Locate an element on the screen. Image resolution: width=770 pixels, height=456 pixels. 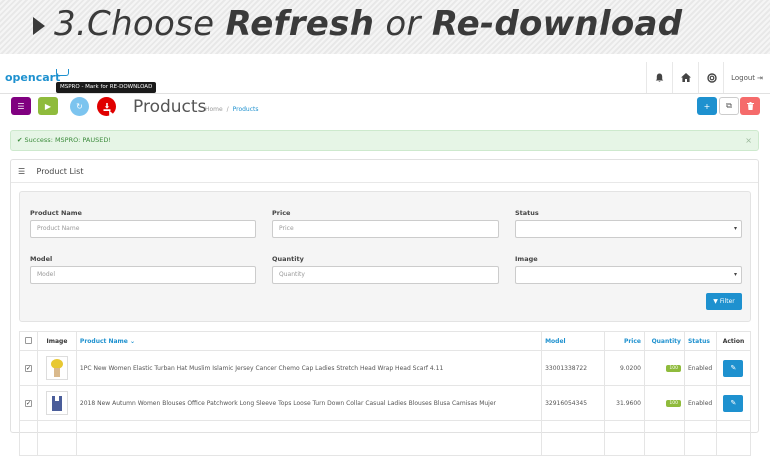
column-product-name-label: Product Name is located at coordinates (103, 341).